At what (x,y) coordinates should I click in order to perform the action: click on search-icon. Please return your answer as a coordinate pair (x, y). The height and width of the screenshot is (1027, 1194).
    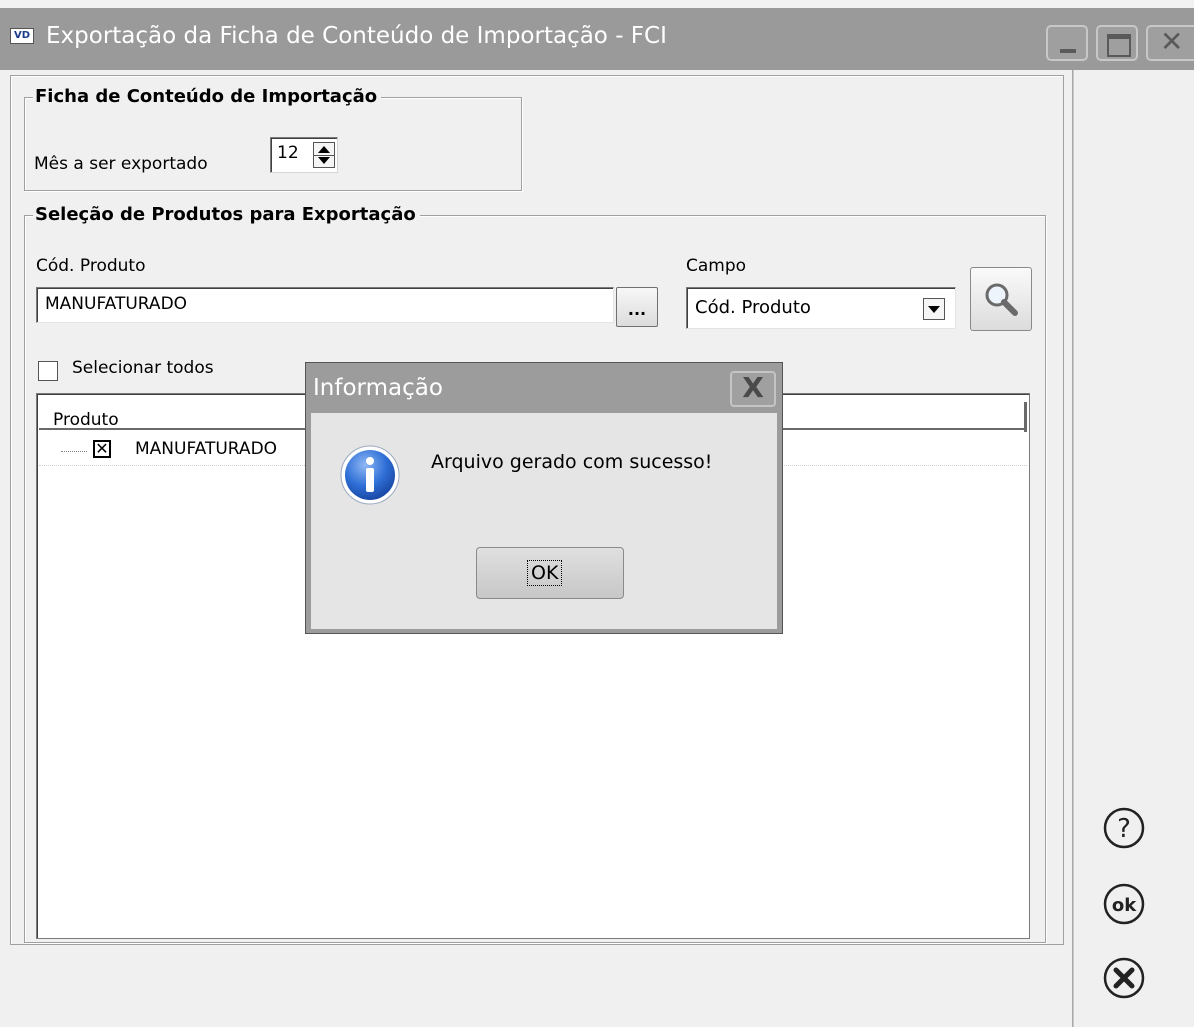
    Looking at the image, I should click on (1001, 299).